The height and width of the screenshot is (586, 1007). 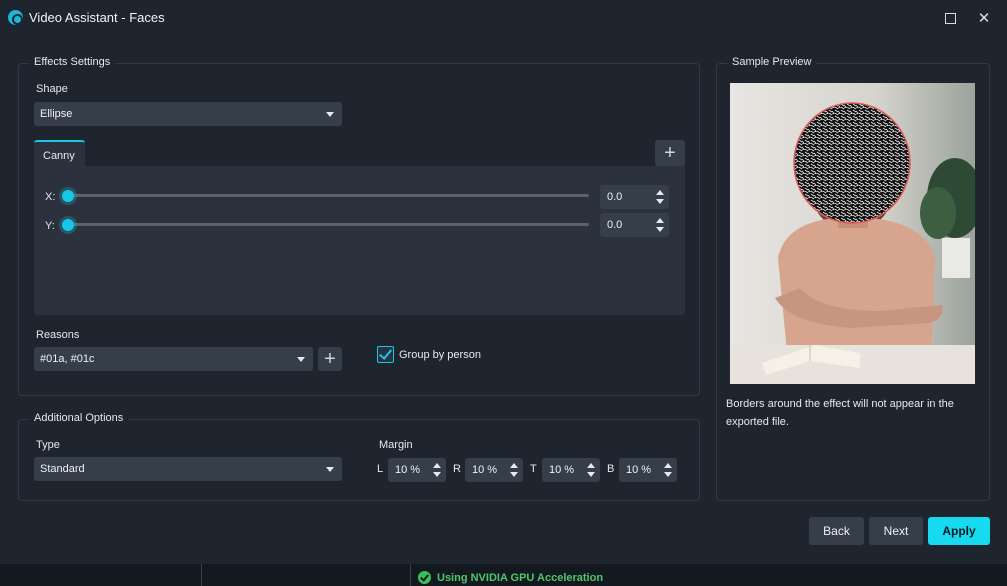 I want to click on tab-canny-label: Canny, so click(x=59, y=156).